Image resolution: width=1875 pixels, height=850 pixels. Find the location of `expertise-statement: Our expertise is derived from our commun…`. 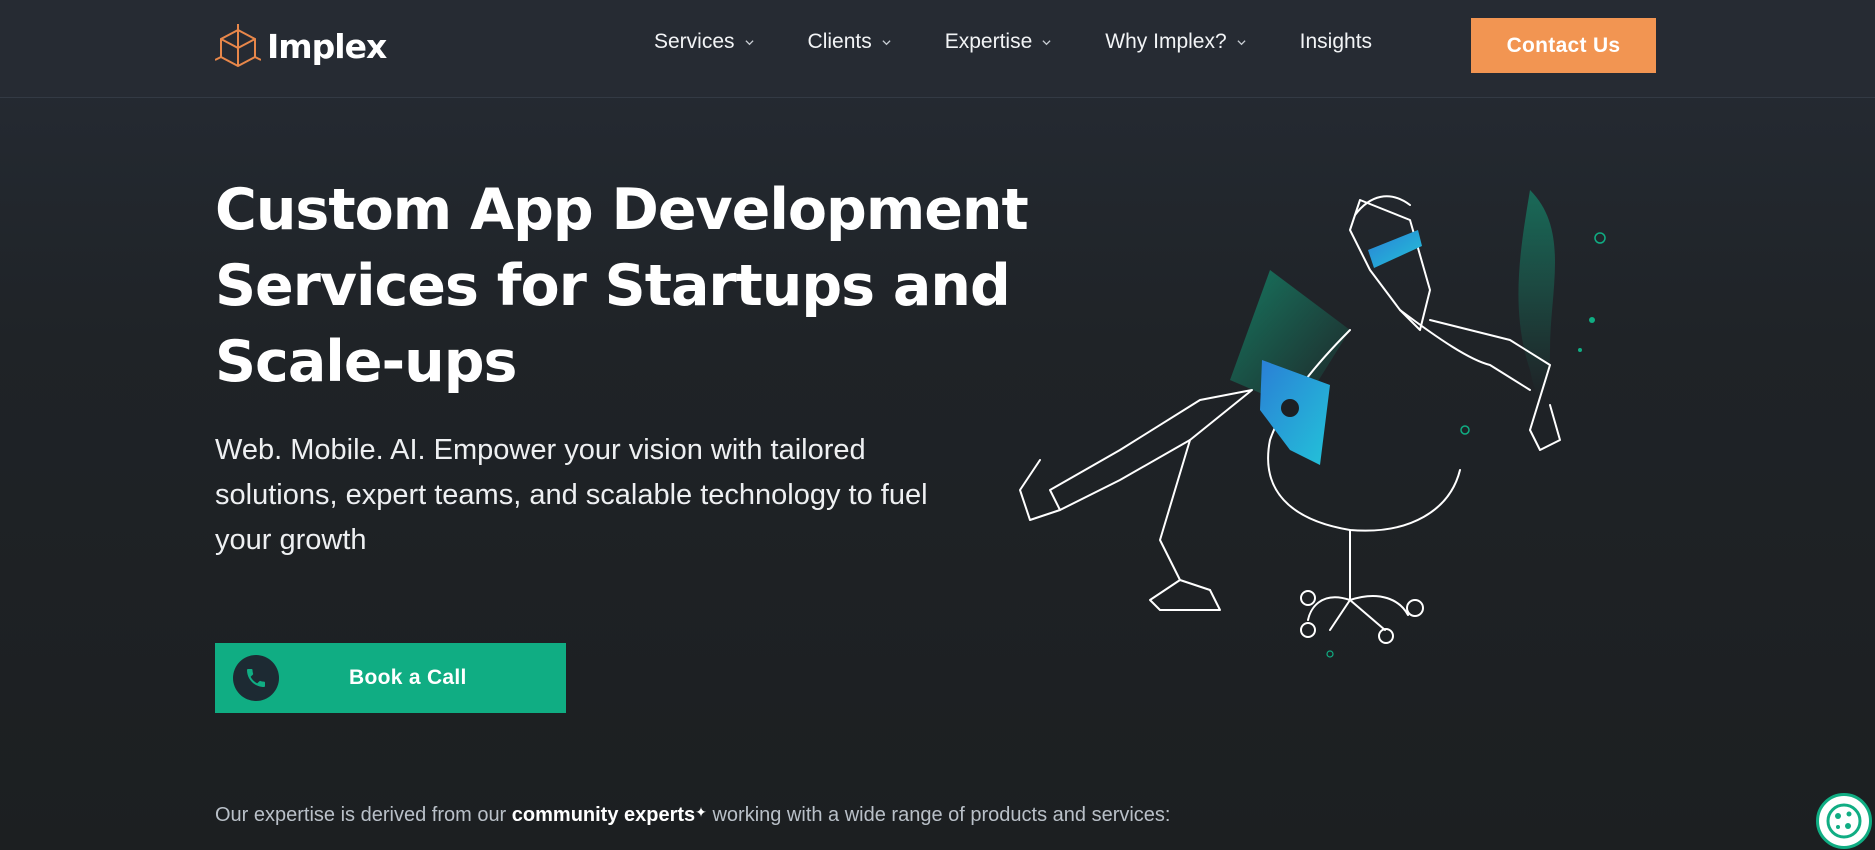

expertise-statement: Our expertise is derived from our commun… is located at coordinates (692, 815).